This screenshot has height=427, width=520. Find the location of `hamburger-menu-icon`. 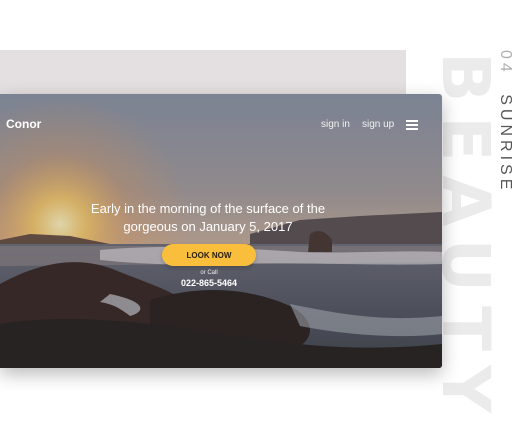

hamburger-menu-icon is located at coordinates (412, 125).